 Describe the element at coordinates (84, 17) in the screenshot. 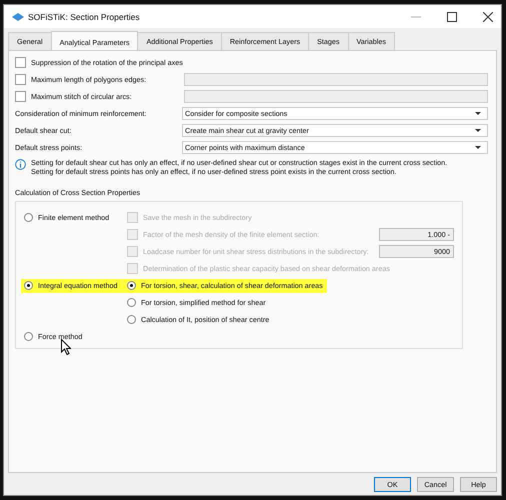

I see `window-title: SOFiSTiK: Section Properties` at that location.